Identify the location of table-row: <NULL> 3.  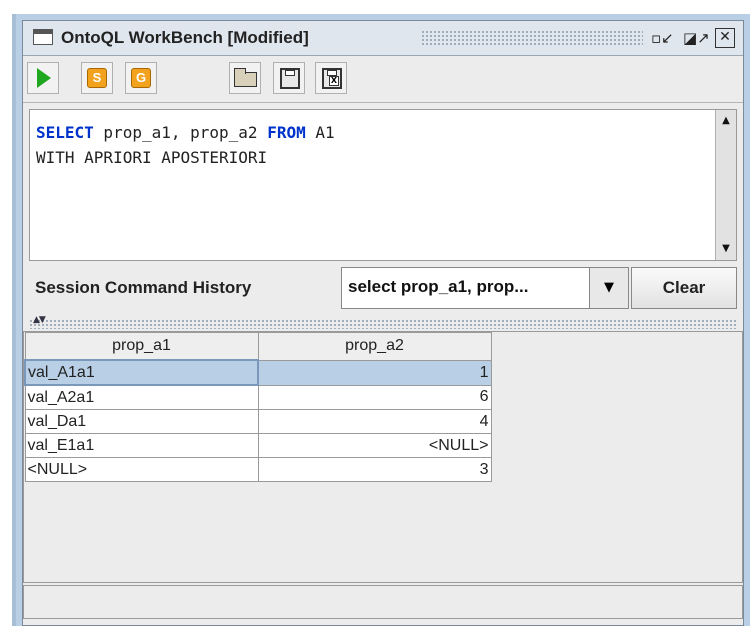
(258, 469).